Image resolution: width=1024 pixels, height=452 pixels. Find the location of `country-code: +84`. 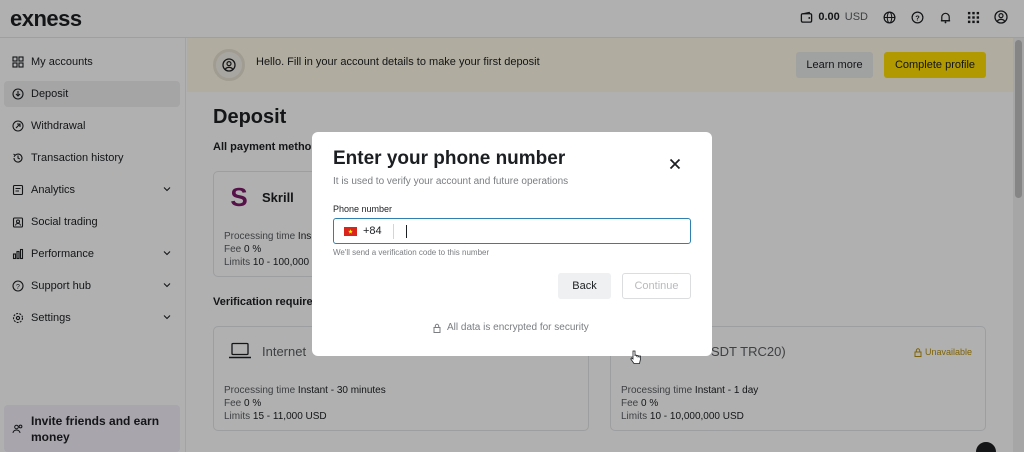

country-code: +84 is located at coordinates (372, 231).